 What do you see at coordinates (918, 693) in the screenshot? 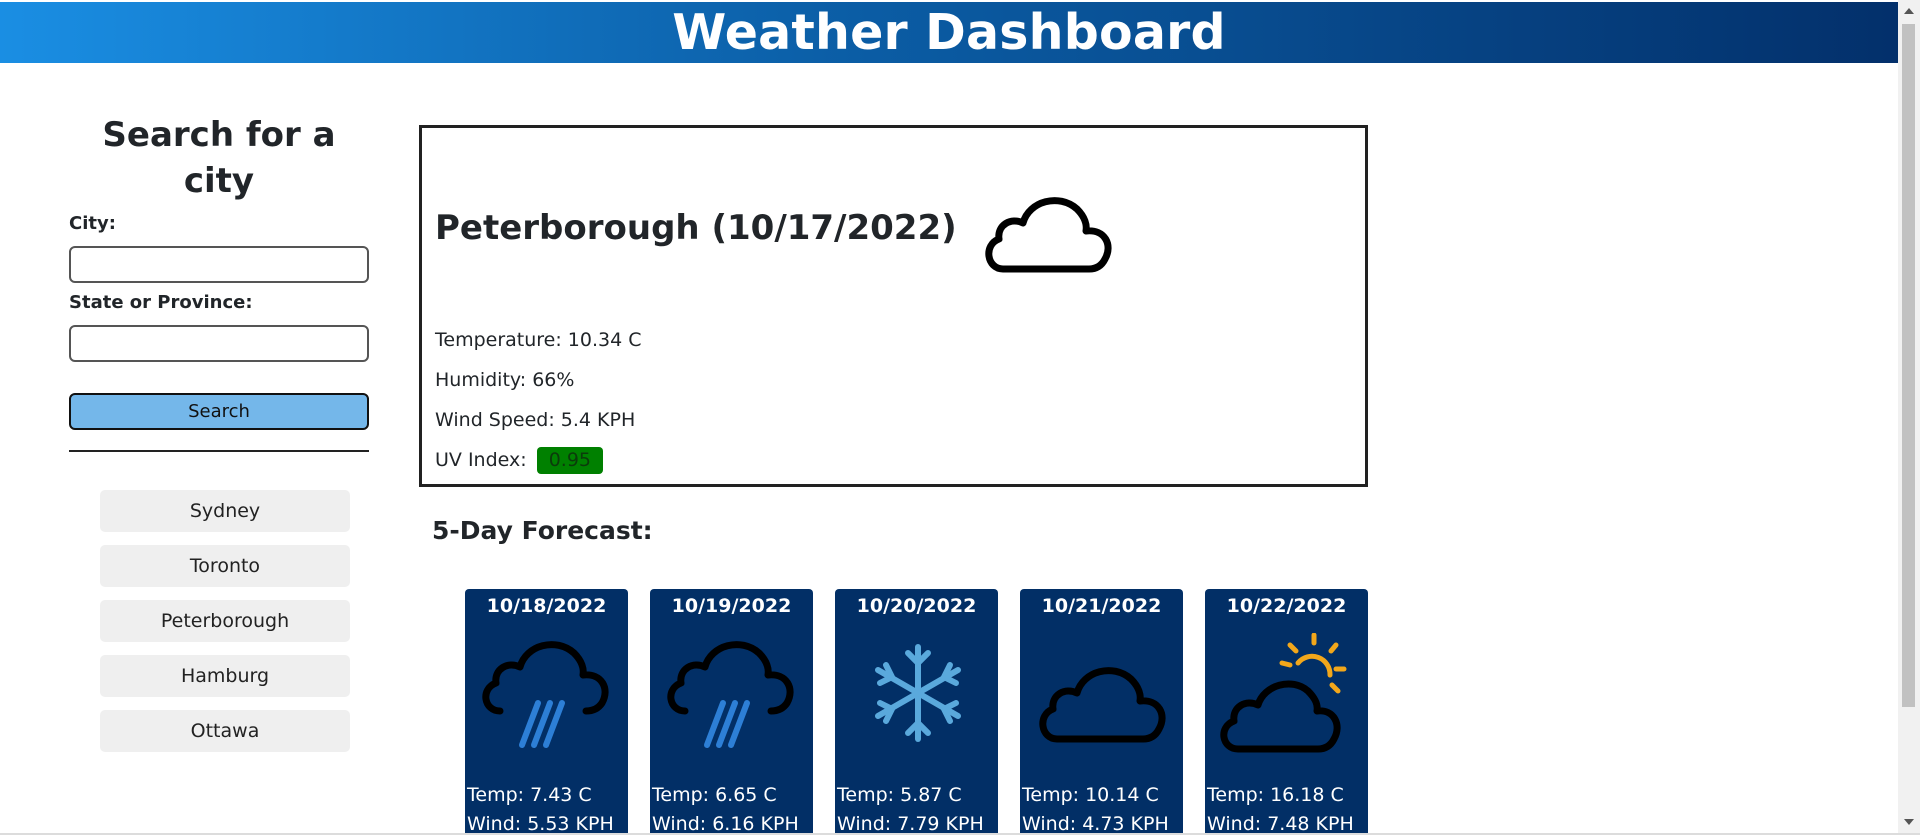
I see `snowflake-icon` at bounding box center [918, 693].